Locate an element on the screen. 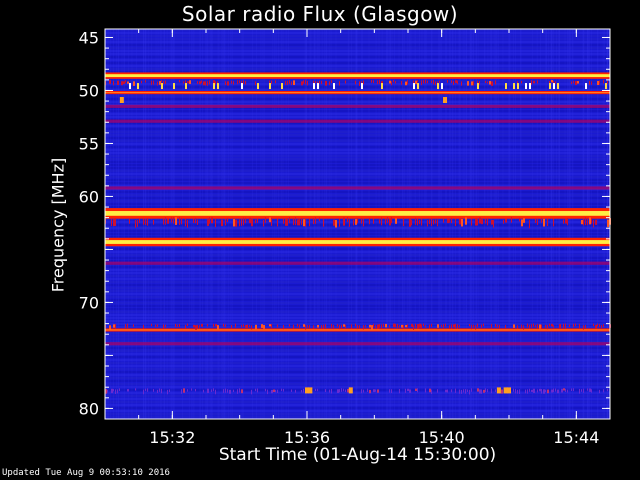 The width and height of the screenshot is (640, 480). y-tick-label: 70 is located at coordinates (89, 302).